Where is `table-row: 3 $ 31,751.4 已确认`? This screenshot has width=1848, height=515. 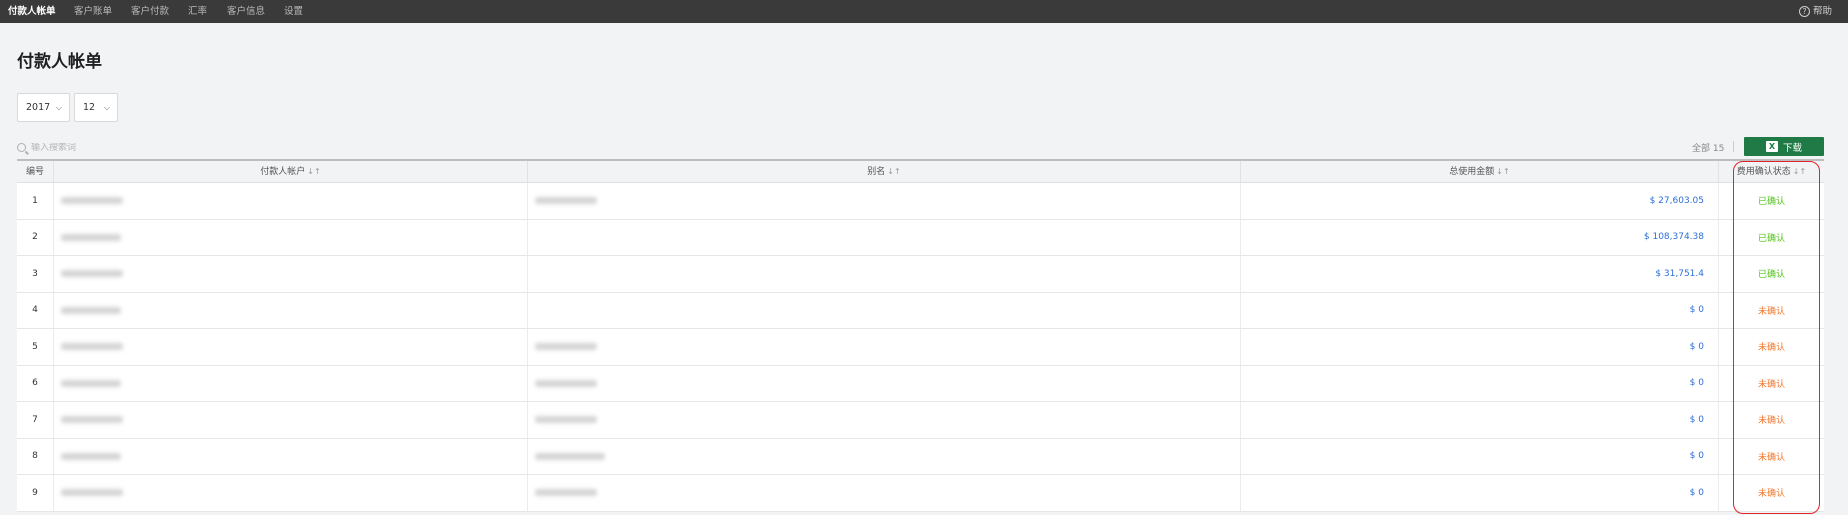 table-row: 3 $ 31,751.4 已确认 is located at coordinates (920, 274).